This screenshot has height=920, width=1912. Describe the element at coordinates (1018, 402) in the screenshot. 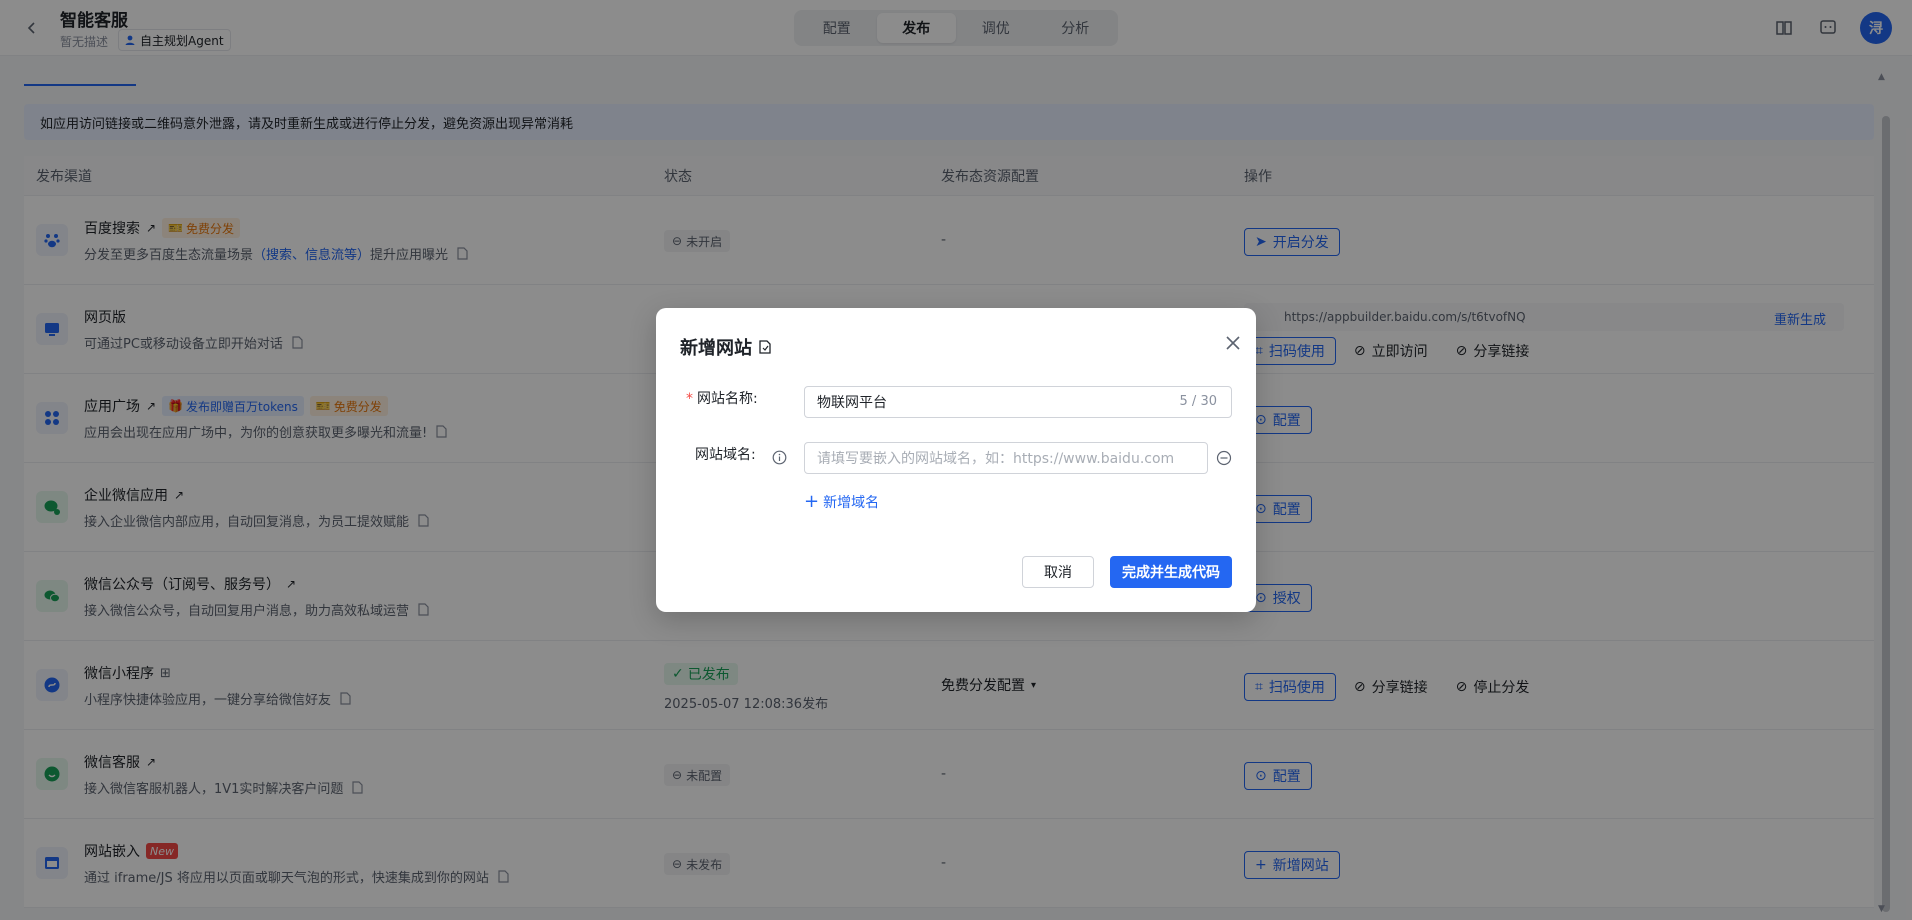

I see `website-name-input: 物联网平台 5 / 30` at that location.